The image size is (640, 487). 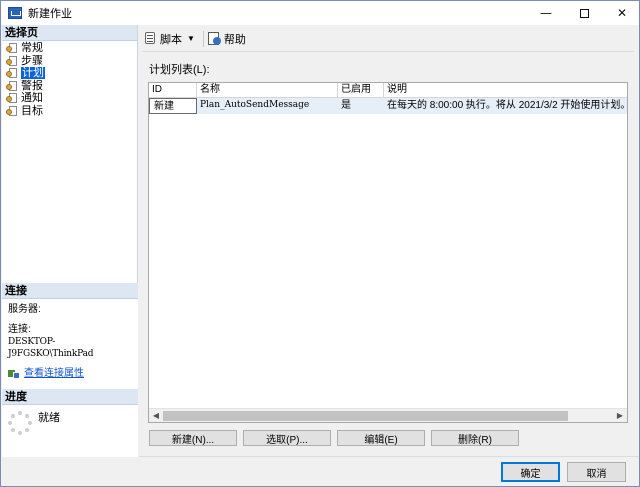 What do you see at coordinates (33, 73) in the screenshot?
I see `nav-item-label: 计划` at bounding box center [33, 73].